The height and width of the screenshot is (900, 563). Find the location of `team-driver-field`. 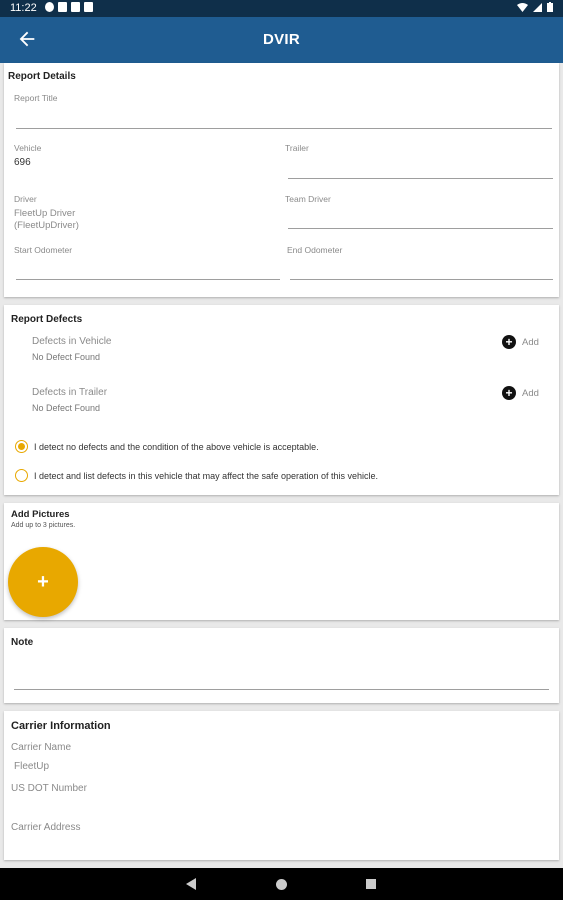

team-driver-field is located at coordinates (420, 228).